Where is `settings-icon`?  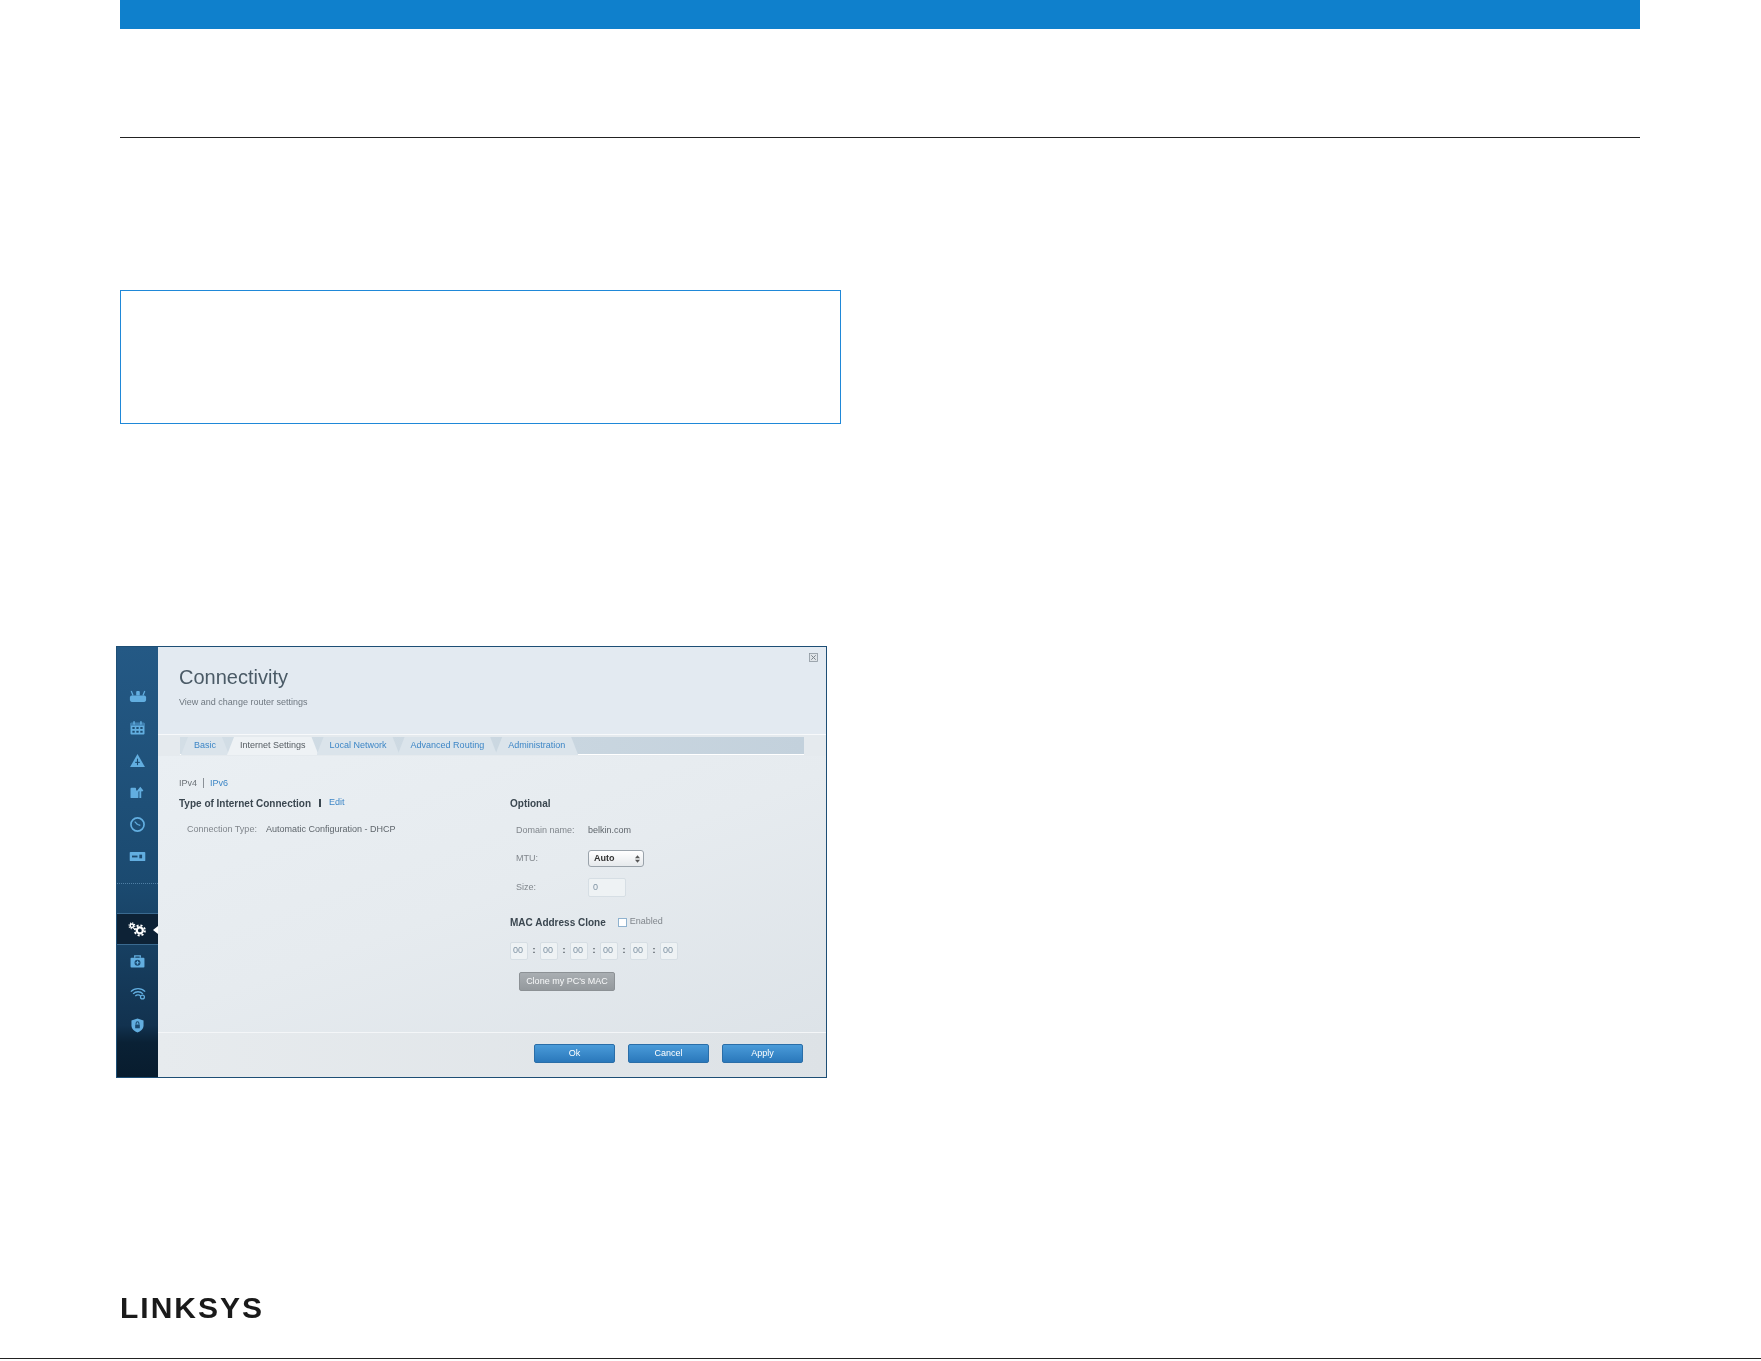
settings-icon is located at coordinates (137, 929).